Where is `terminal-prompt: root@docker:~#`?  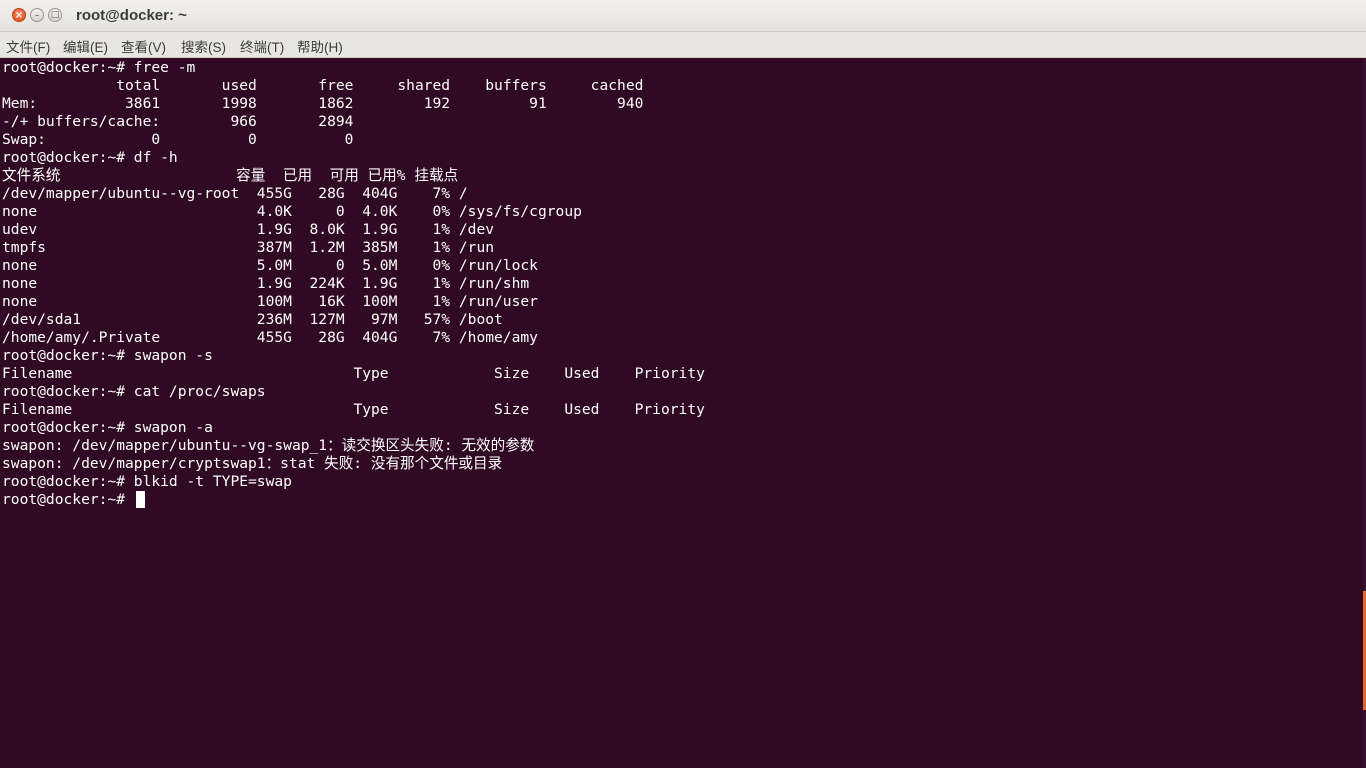 terminal-prompt: root@docker:~# is located at coordinates (68, 499).